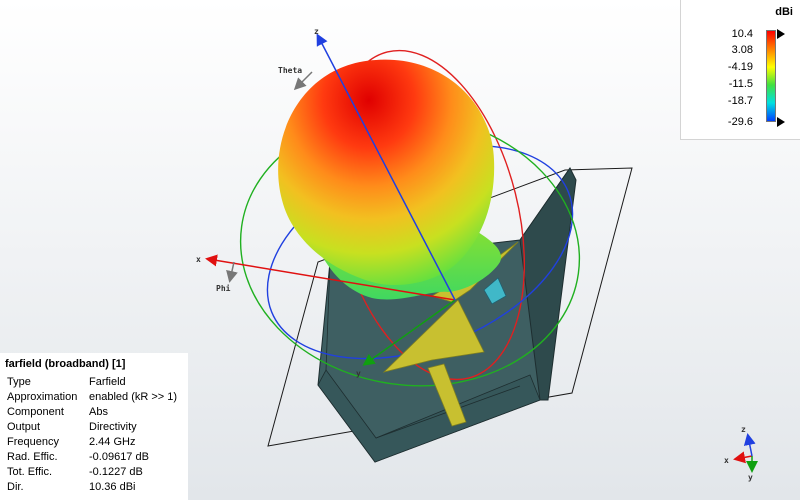  Describe the element at coordinates (316, 31) in the screenshot. I see `axis-z-label: z` at that location.